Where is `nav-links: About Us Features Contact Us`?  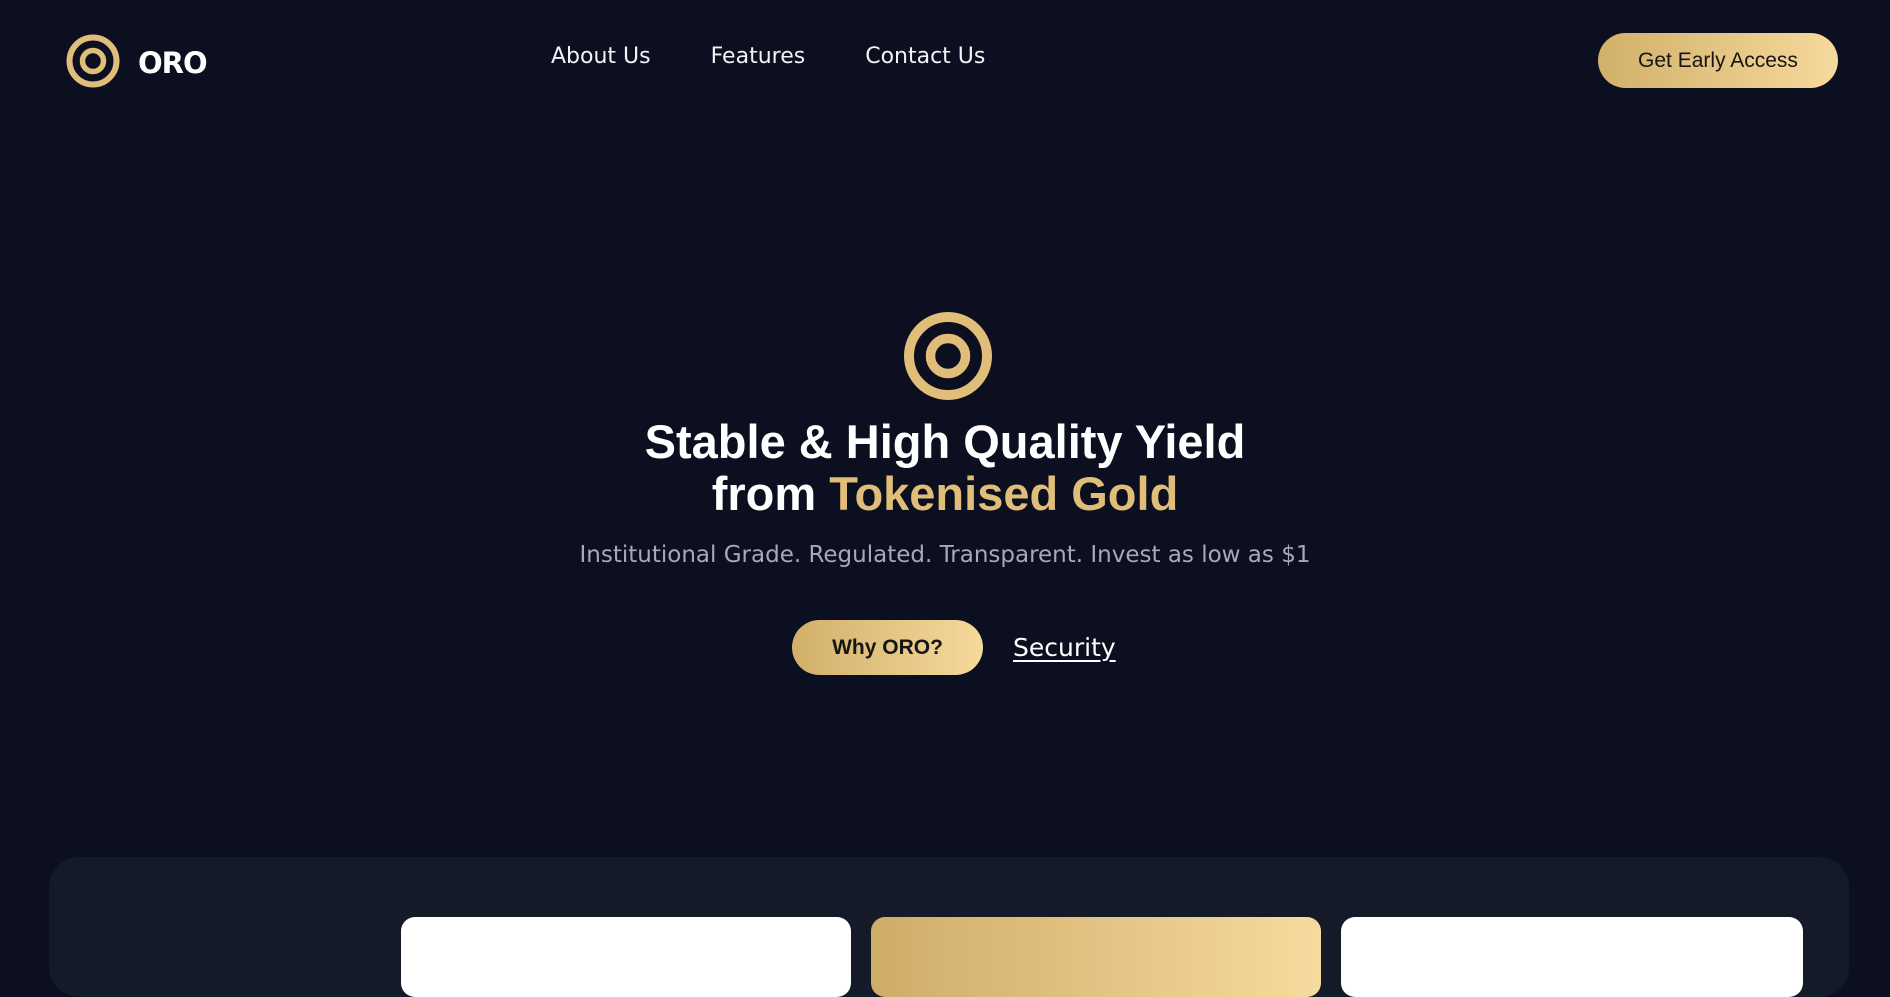 nav-links: About Us Features Contact Us is located at coordinates (768, 56).